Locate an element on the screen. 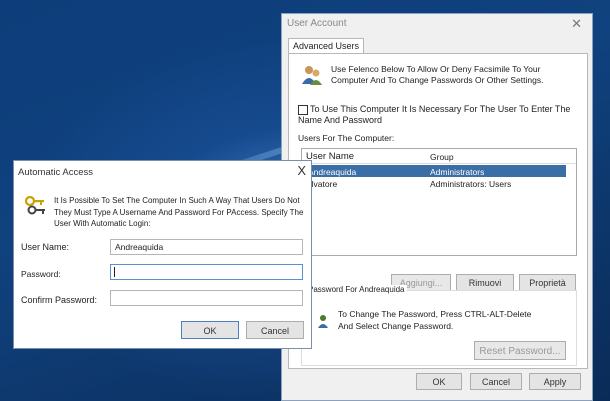 The image size is (610, 401). dialog-cancel-button: Cancel is located at coordinates (275, 330).